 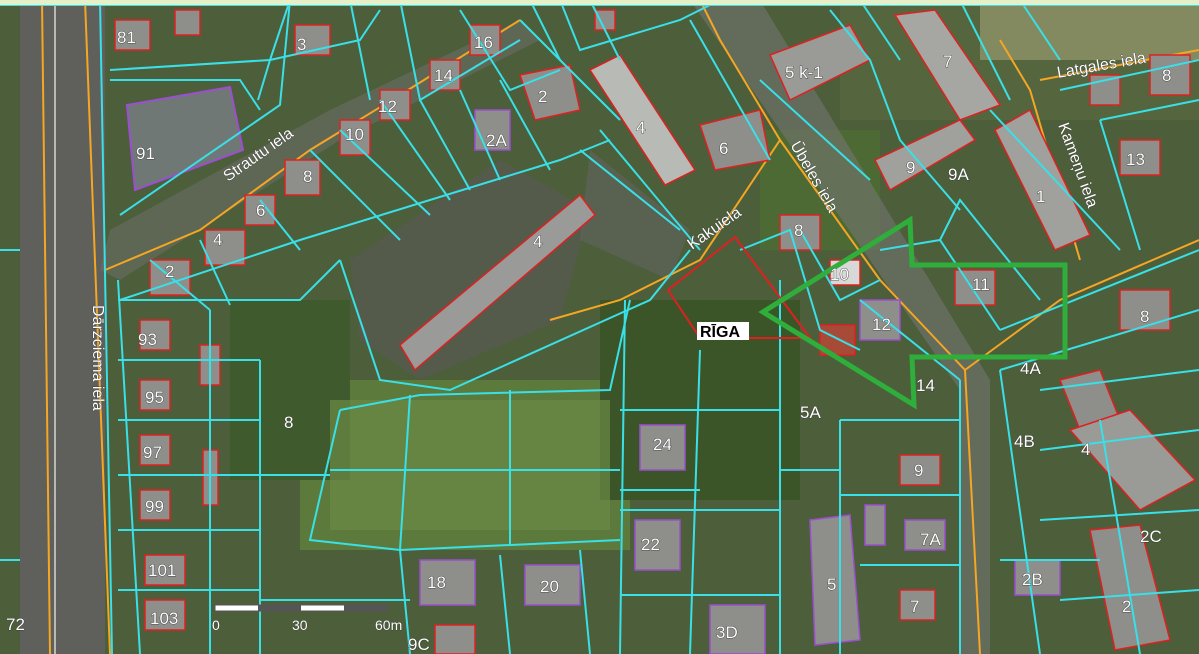 What do you see at coordinates (1032, 579) in the screenshot?
I see `parcel-number: 2B` at bounding box center [1032, 579].